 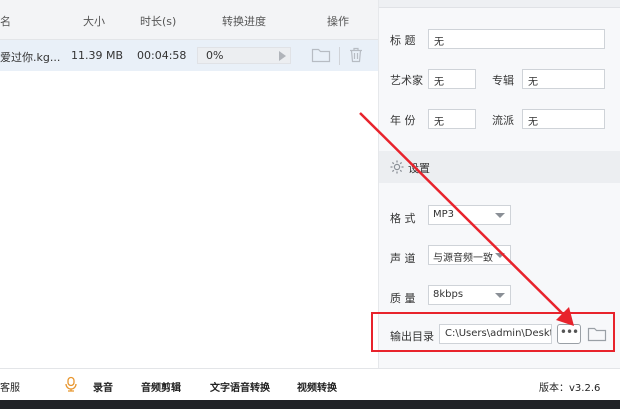 What do you see at coordinates (71, 384) in the screenshot?
I see `microphone-icon` at bounding box center [71, 384].